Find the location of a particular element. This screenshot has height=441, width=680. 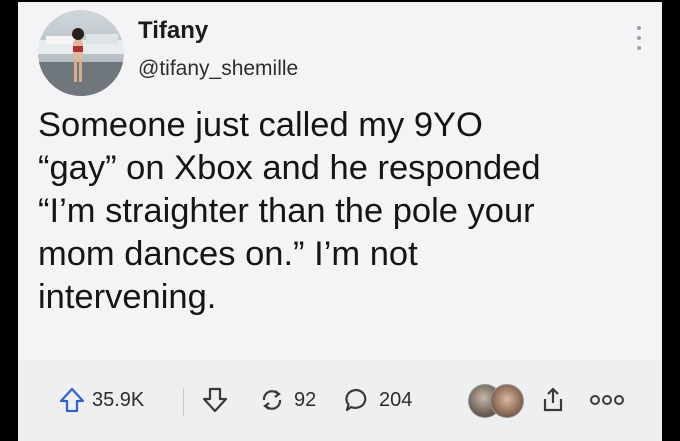

awards is located at coordinates (498, 401).